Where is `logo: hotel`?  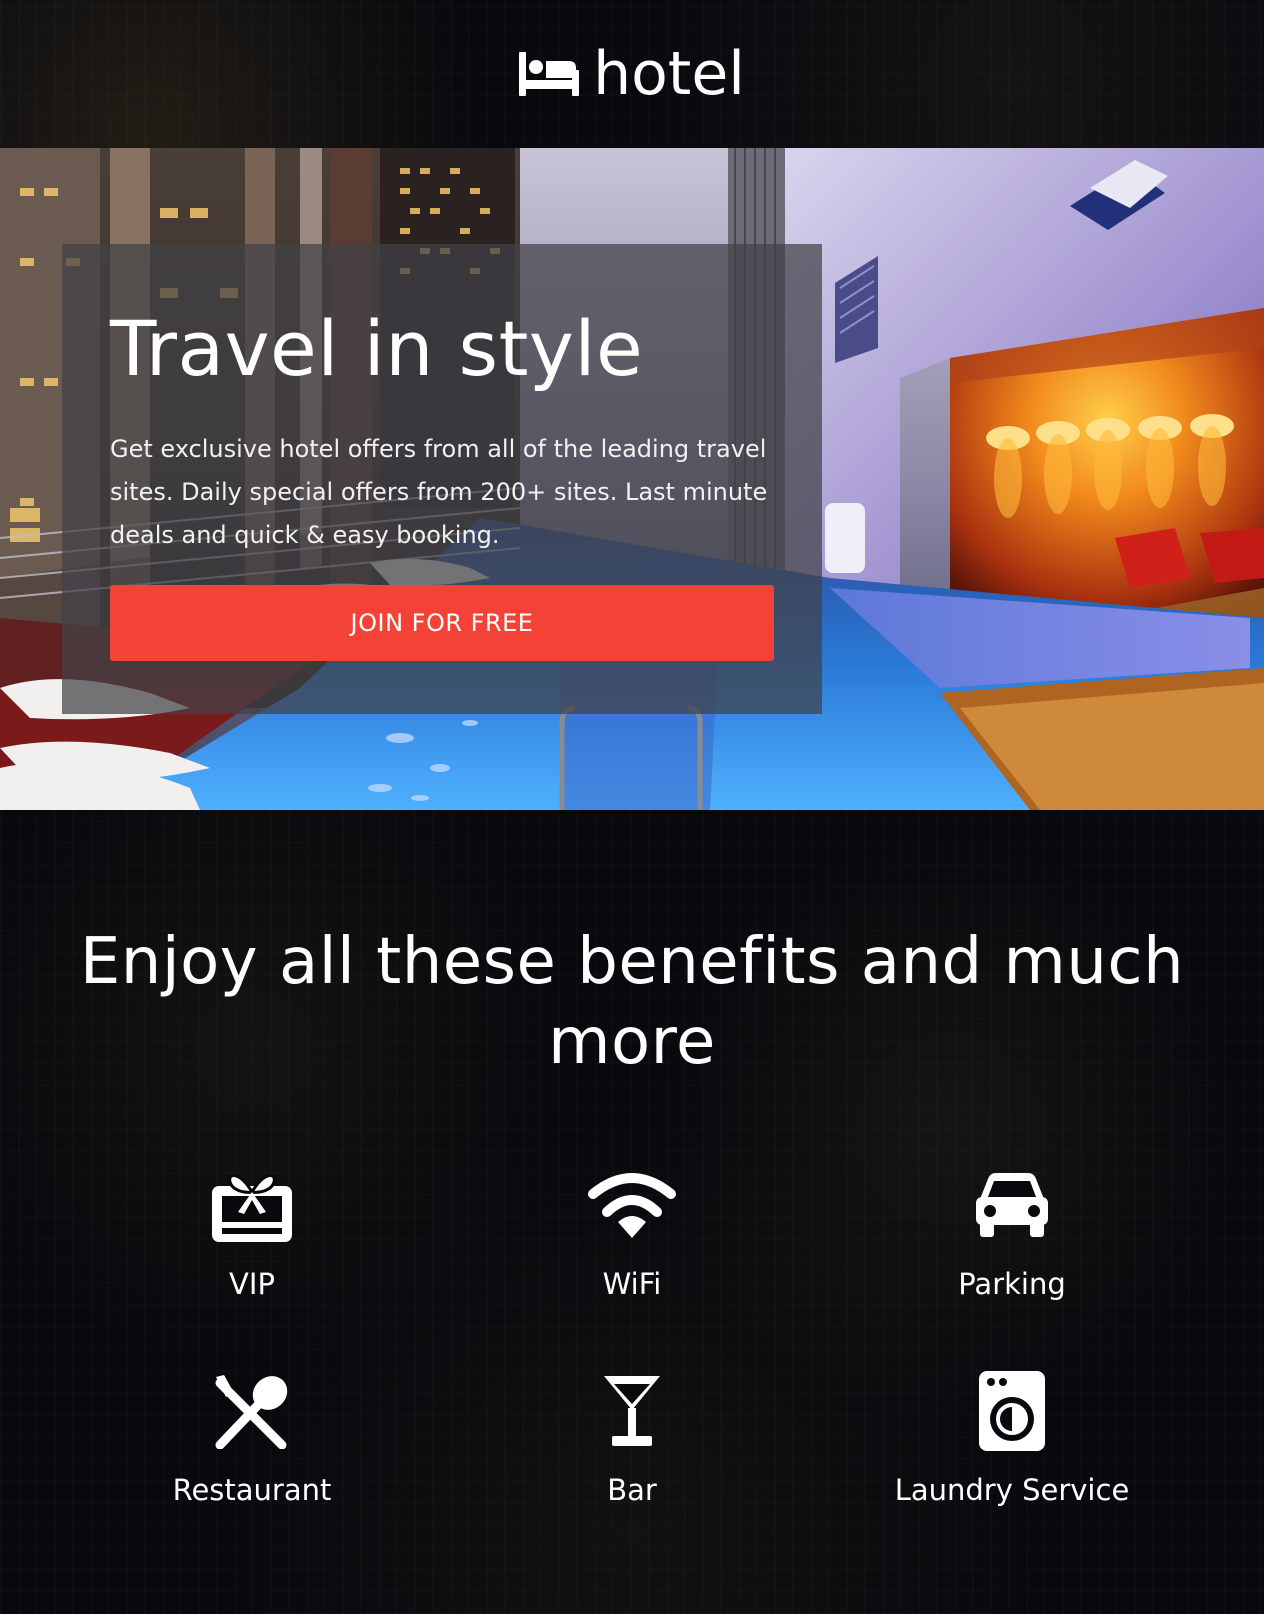
logo: hotel is located at coordinates (632, 74).